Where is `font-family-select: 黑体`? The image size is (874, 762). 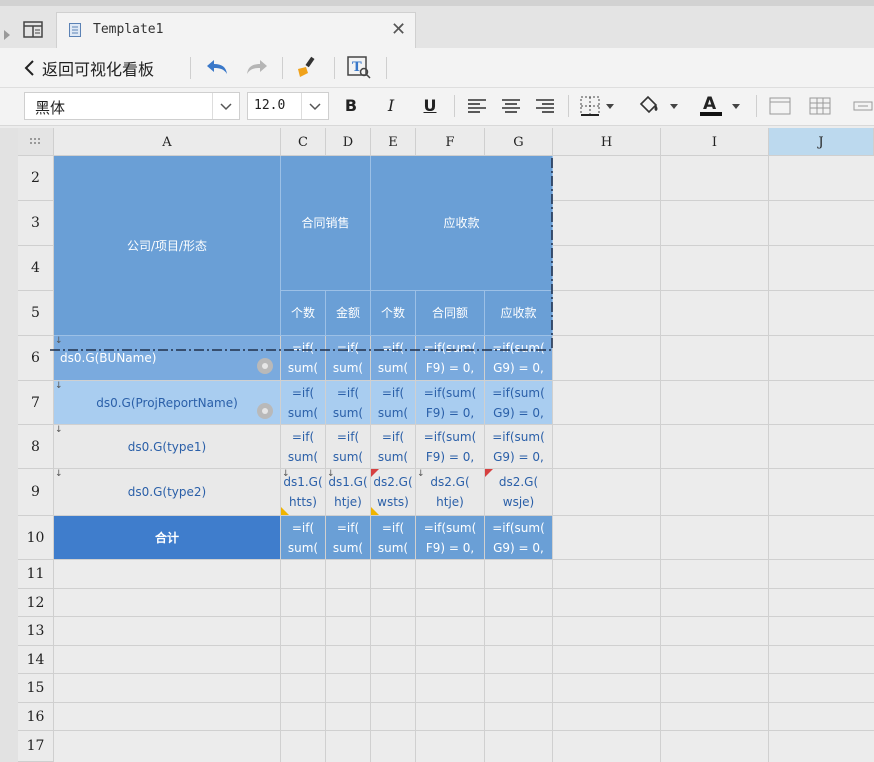
font-family-select: 黑体 is located at coordinates (132, 106).